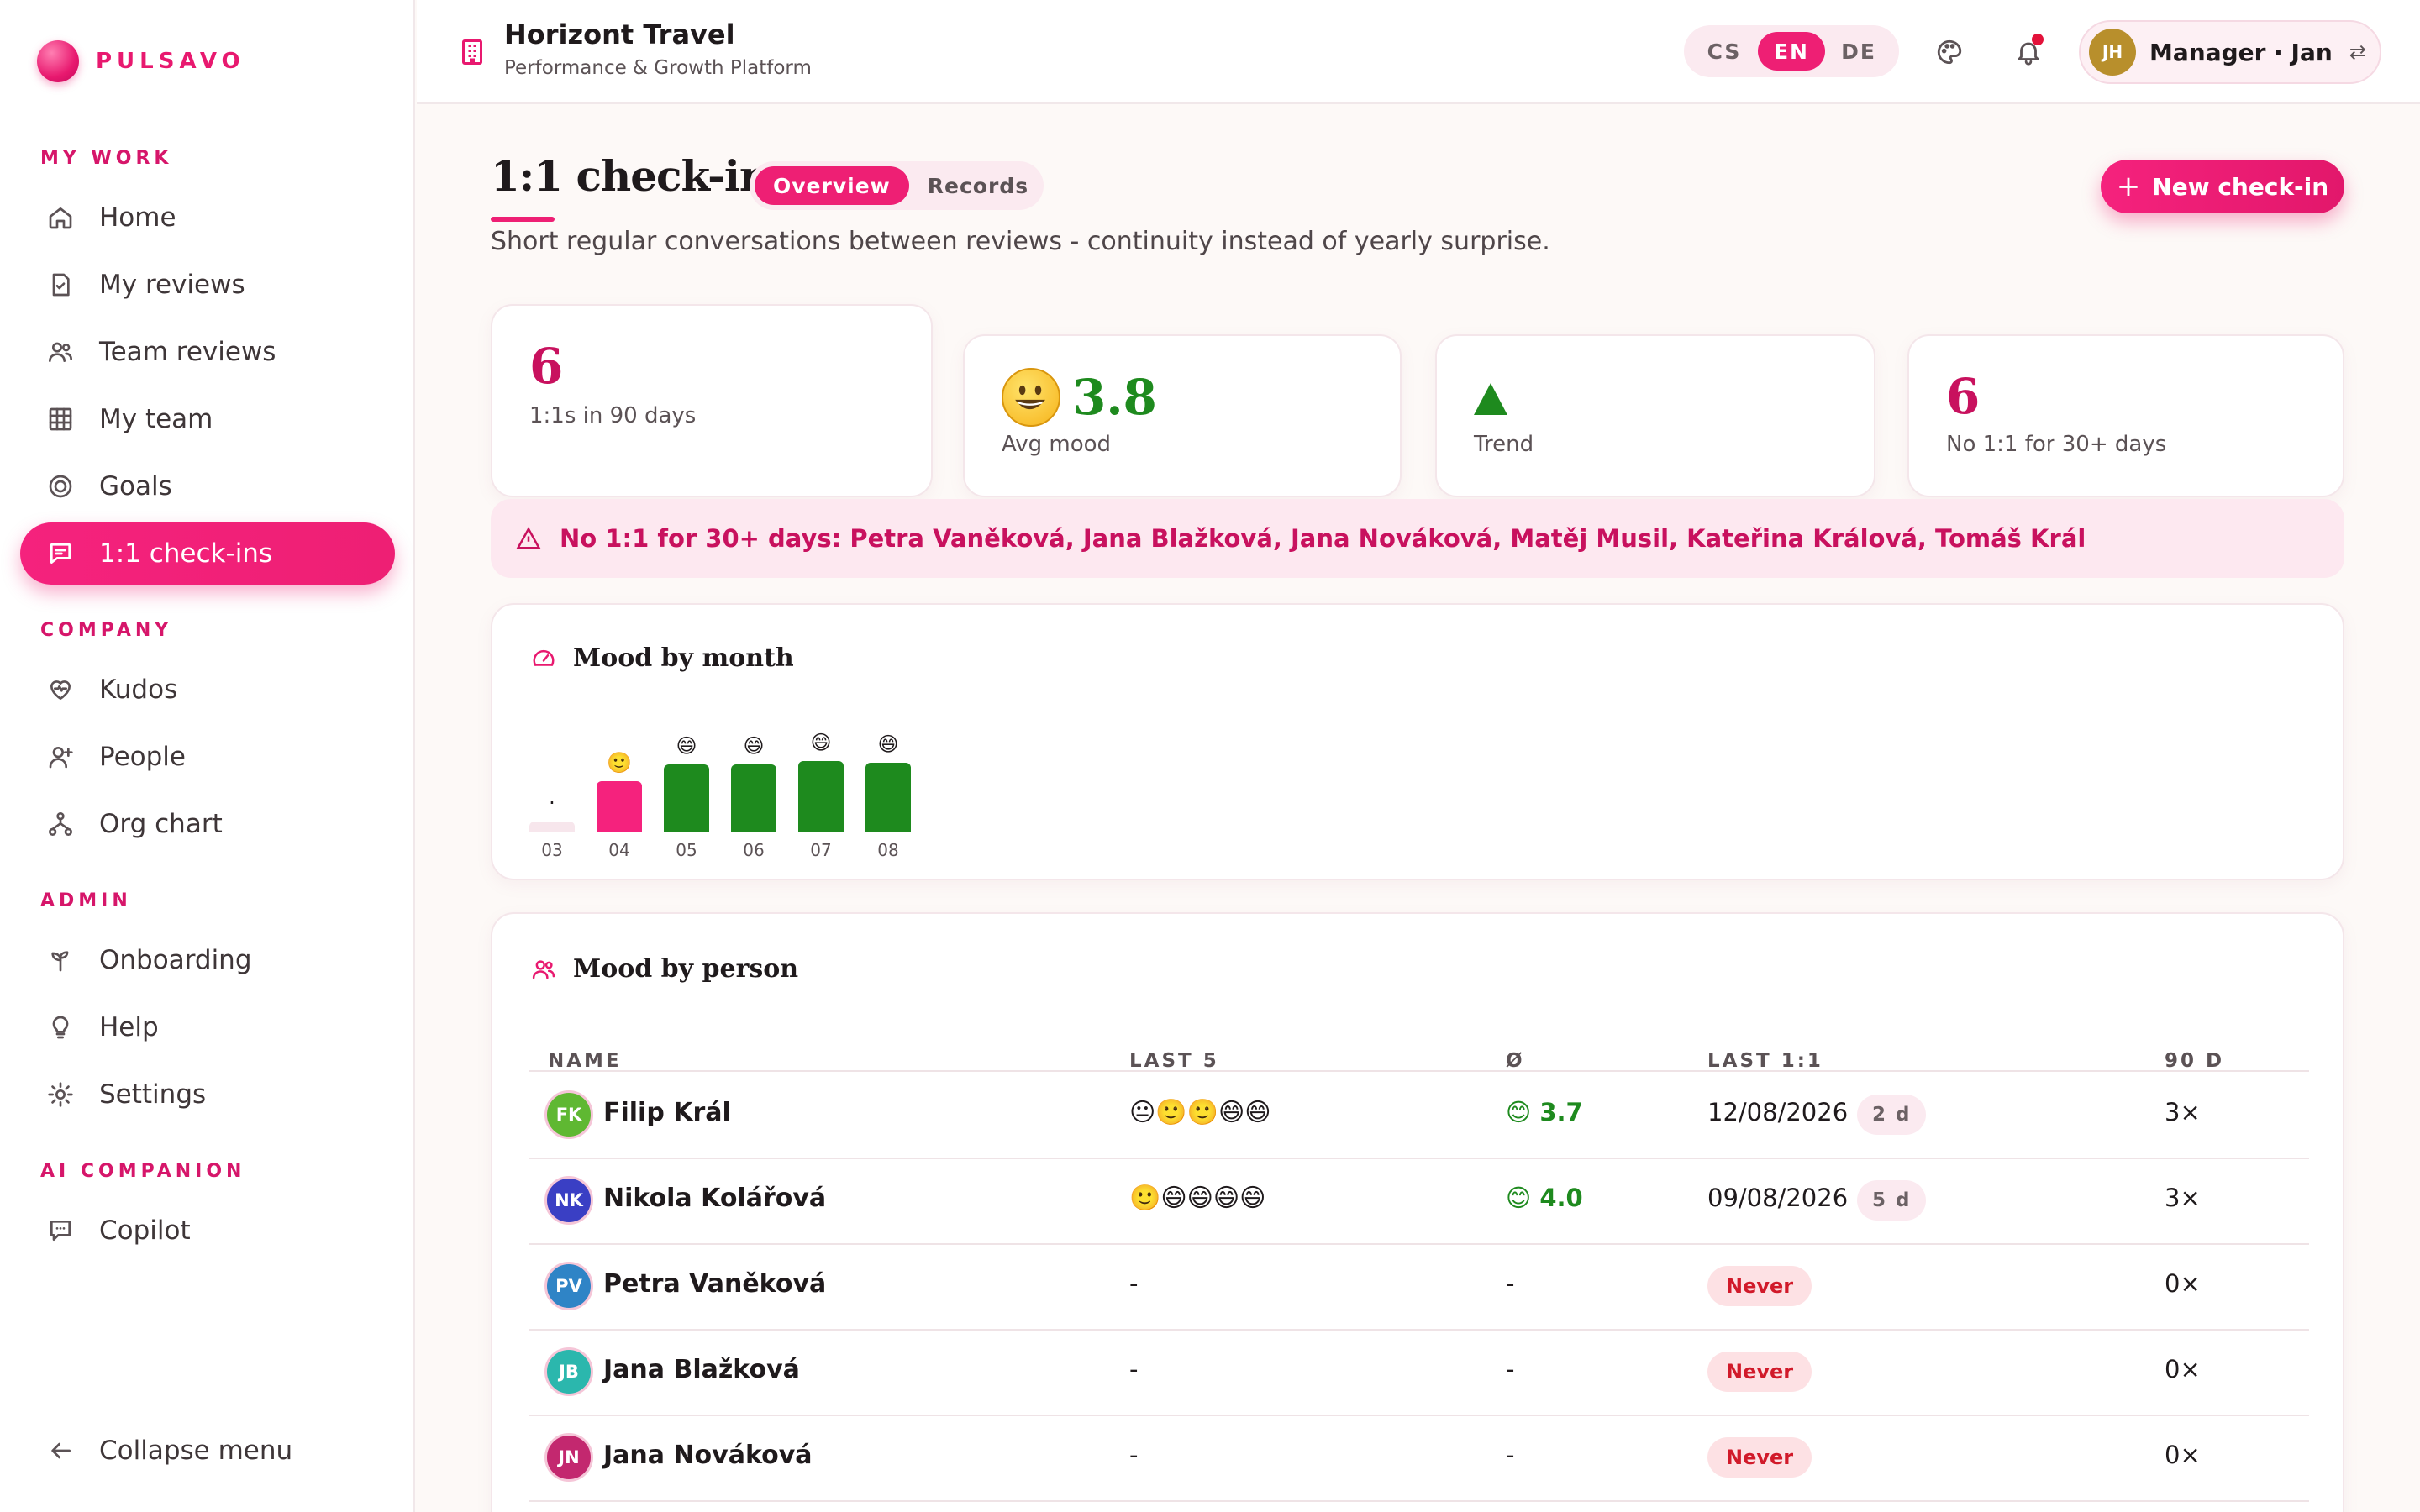  Describe the element at coordinates (207, 1094) in the screenshot. I see `sidebar-item-settings: Settings` at that location.